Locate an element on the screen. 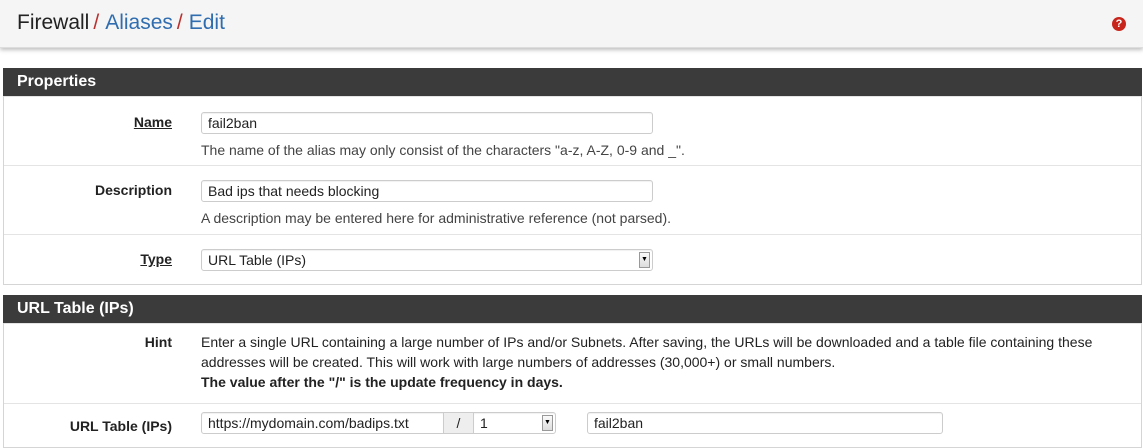 This screenshot has width=1143, height=448. frequency-select: 1 ▼ is located at coordinates (514, 423).